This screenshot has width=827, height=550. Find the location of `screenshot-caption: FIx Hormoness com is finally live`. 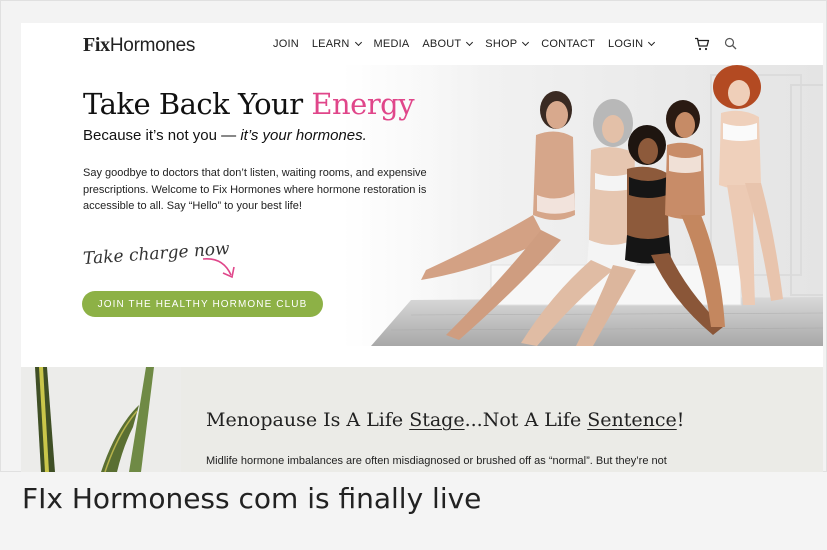

screenshot-caption: FIx Hormoness com is finally live is located at coordinates (252, 498).